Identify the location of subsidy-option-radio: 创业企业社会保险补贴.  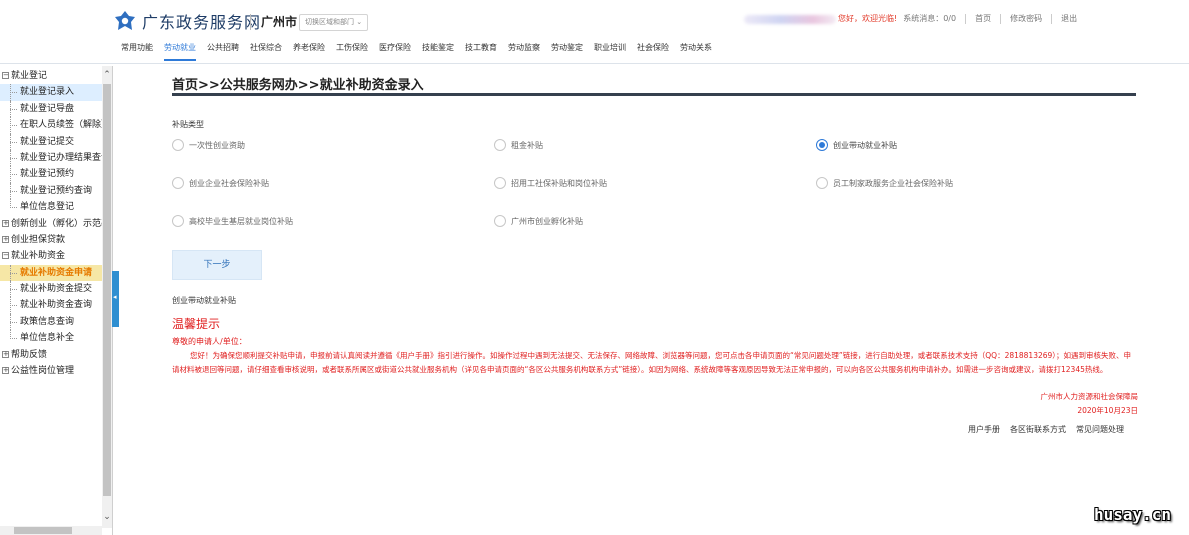
(220, 183).